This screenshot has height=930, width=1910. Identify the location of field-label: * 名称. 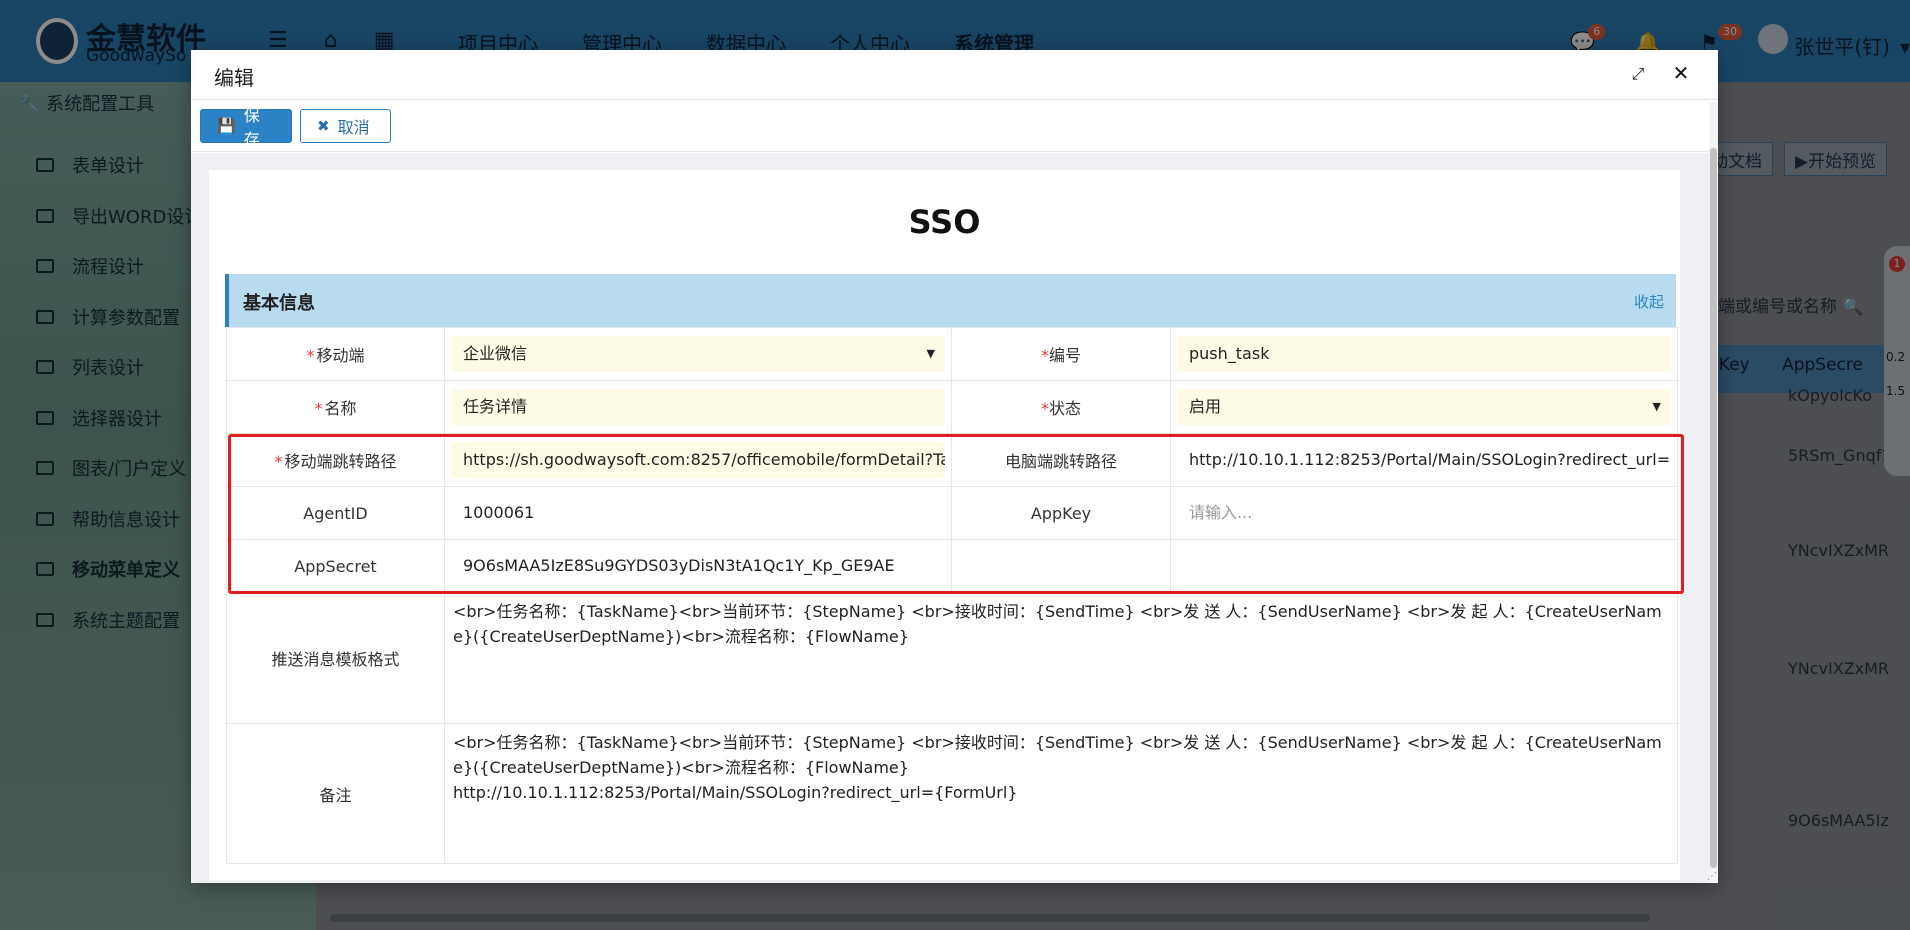
(335, 407).